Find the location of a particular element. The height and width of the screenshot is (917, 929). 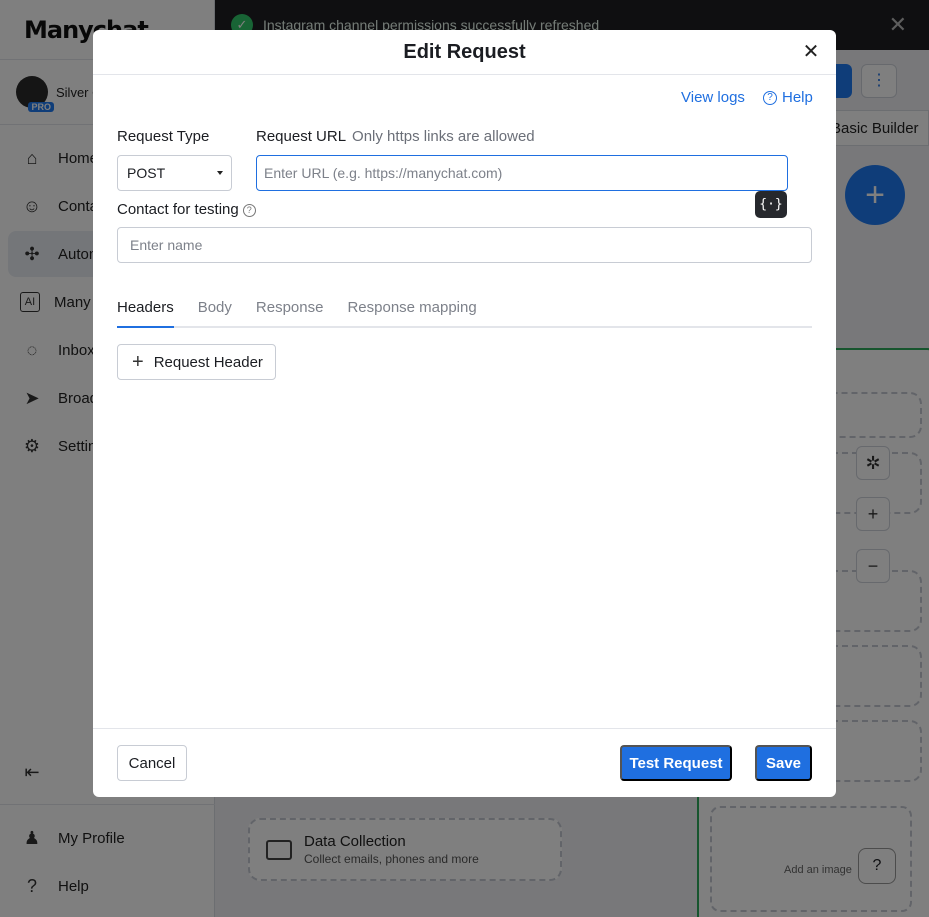

request-url-input is located at coordinates (522, 173).